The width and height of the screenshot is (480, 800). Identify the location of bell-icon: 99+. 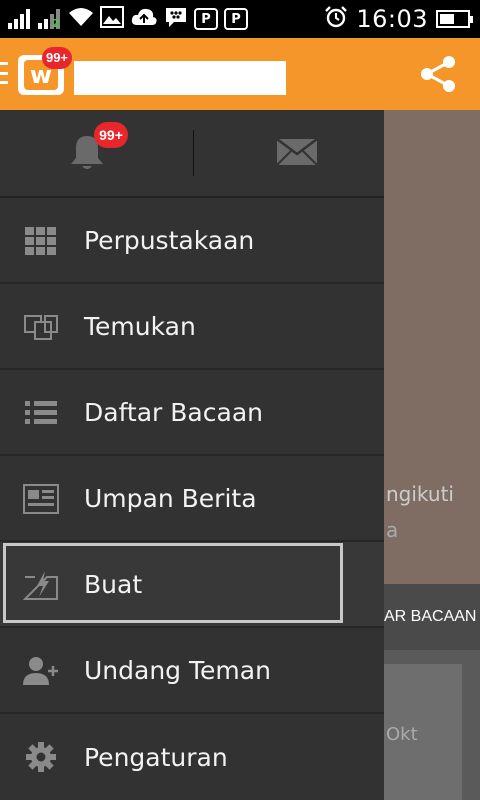
(98, 147).